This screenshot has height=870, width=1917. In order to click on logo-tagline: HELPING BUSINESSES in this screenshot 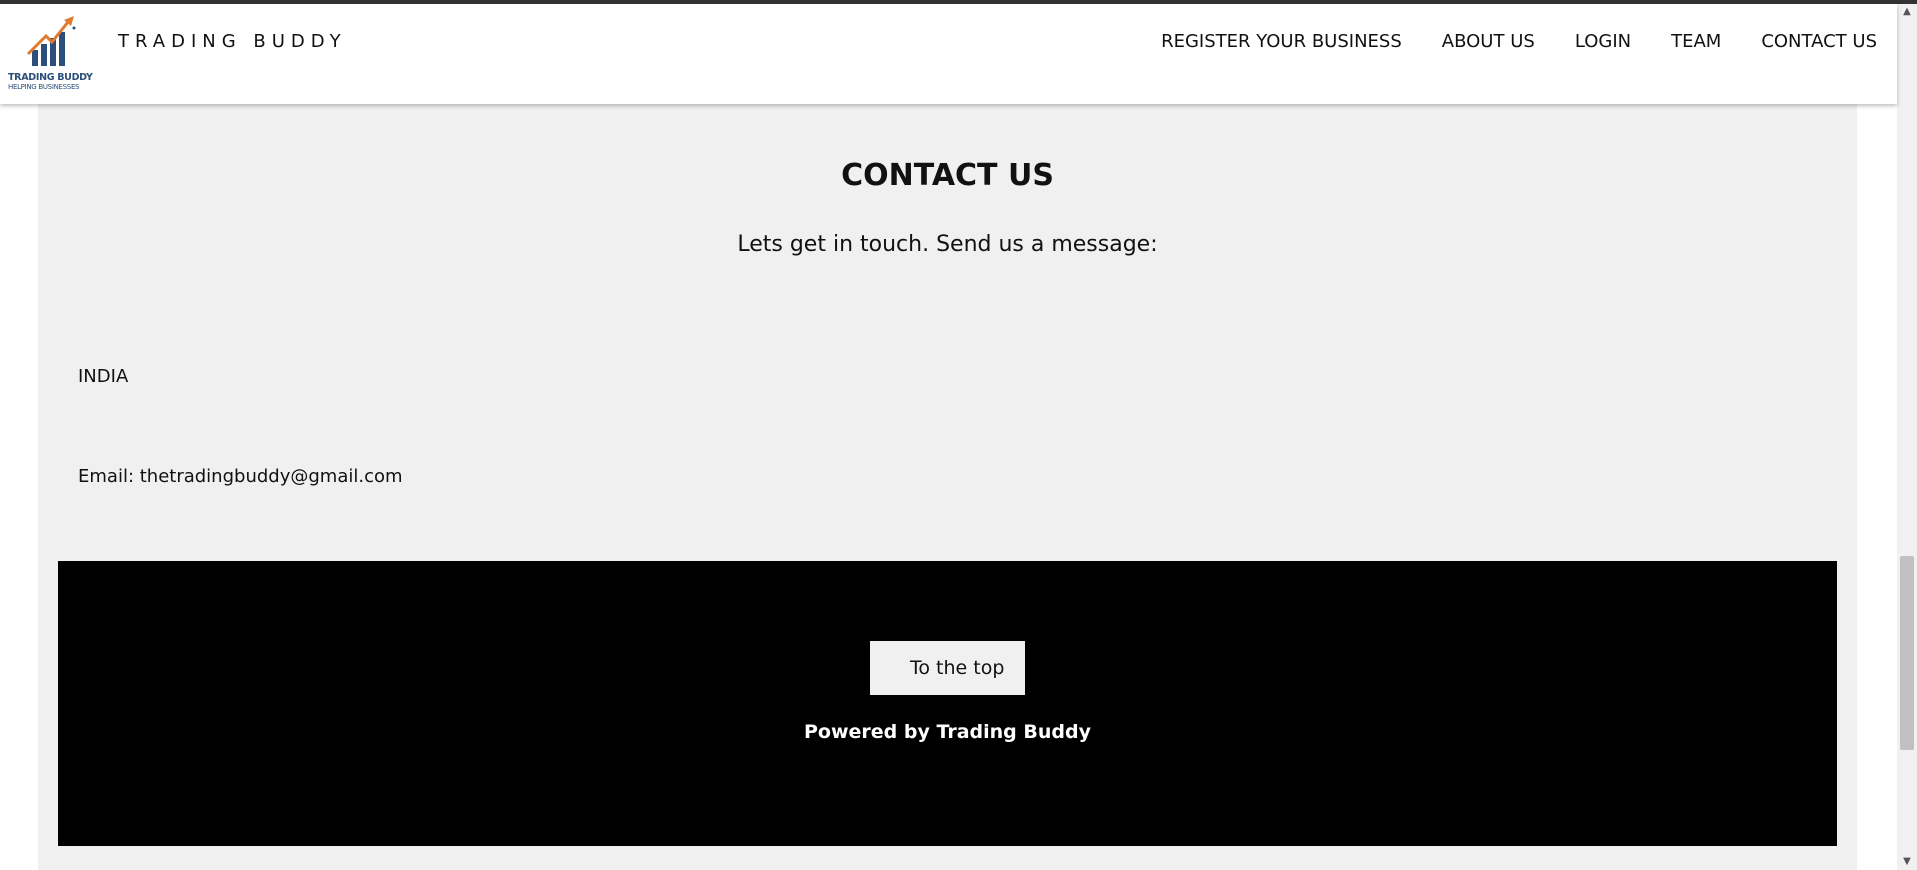, I will do `click(44, 87)`.